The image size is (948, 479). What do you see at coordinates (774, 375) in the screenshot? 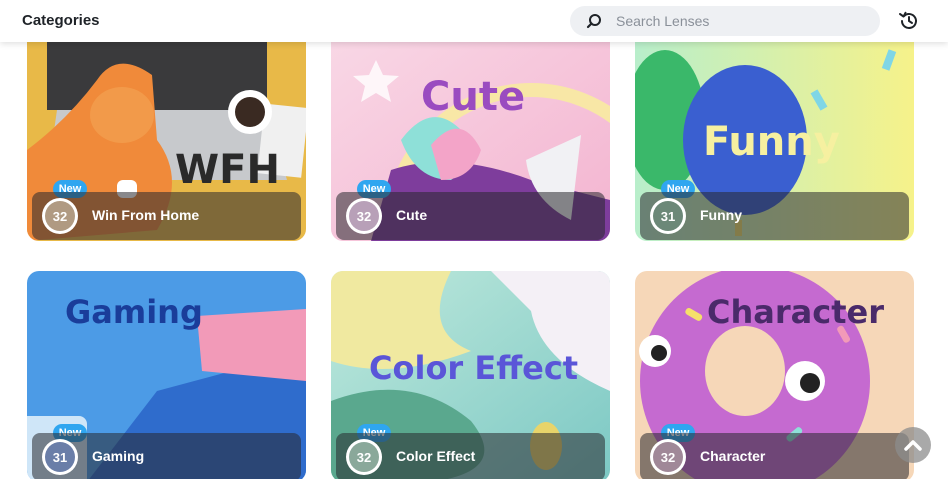
I see `category-card-character: Character New 32 Character` at bounding box center [774, 375].